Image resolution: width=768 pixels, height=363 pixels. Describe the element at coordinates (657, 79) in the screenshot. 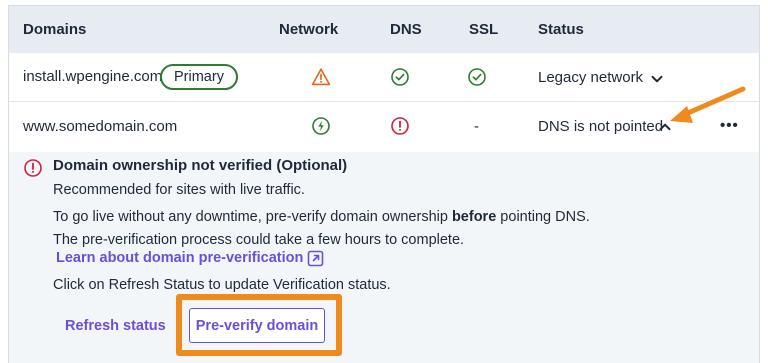

I see `chevron-down-icon` at that location.